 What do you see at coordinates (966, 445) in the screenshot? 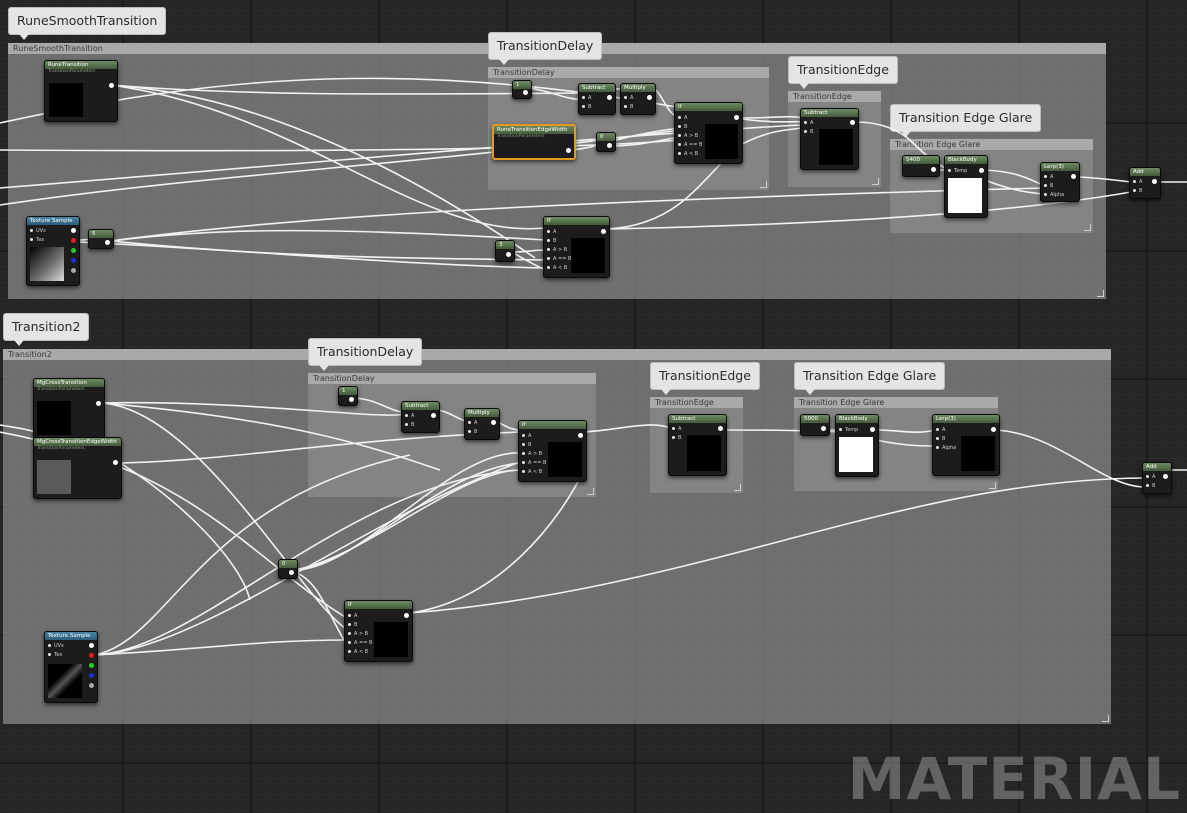
I see `lerp-node: Lerp(3) A B Alpha` at bounding box center [966, 445].